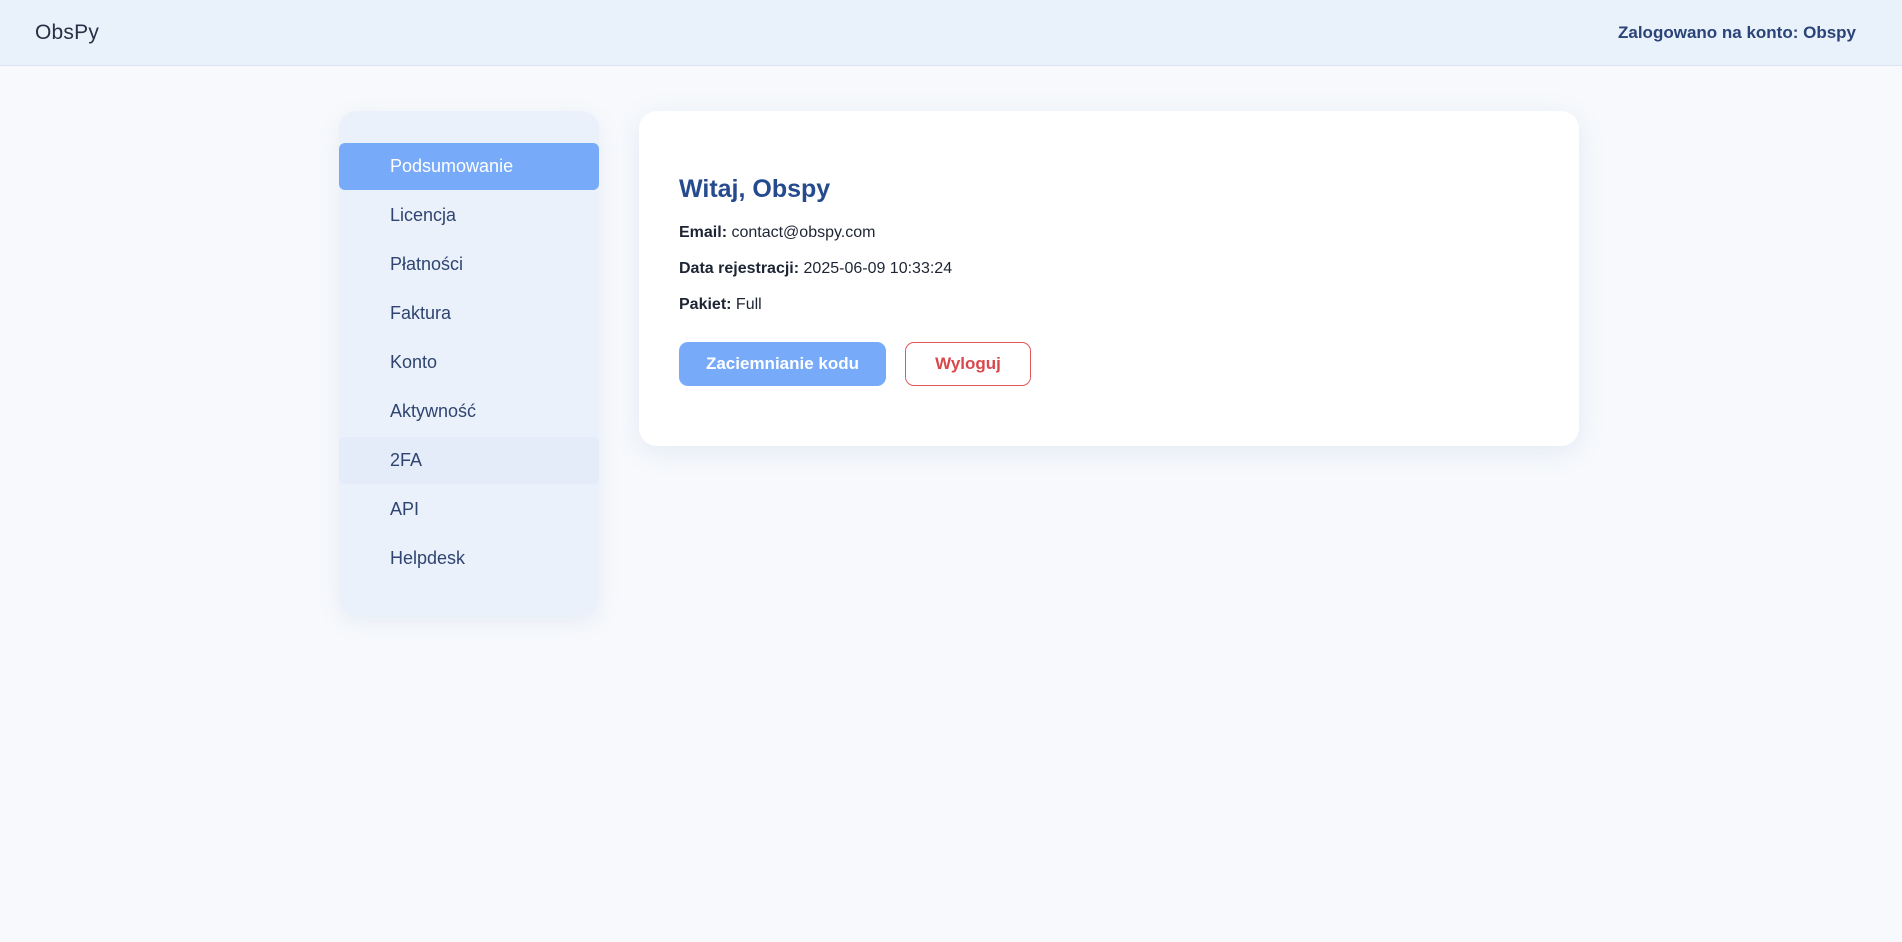  What do you see at coordinates (748, 304) in the screenshot?
I see `package-value: Full` at bounding box center [748, 304].